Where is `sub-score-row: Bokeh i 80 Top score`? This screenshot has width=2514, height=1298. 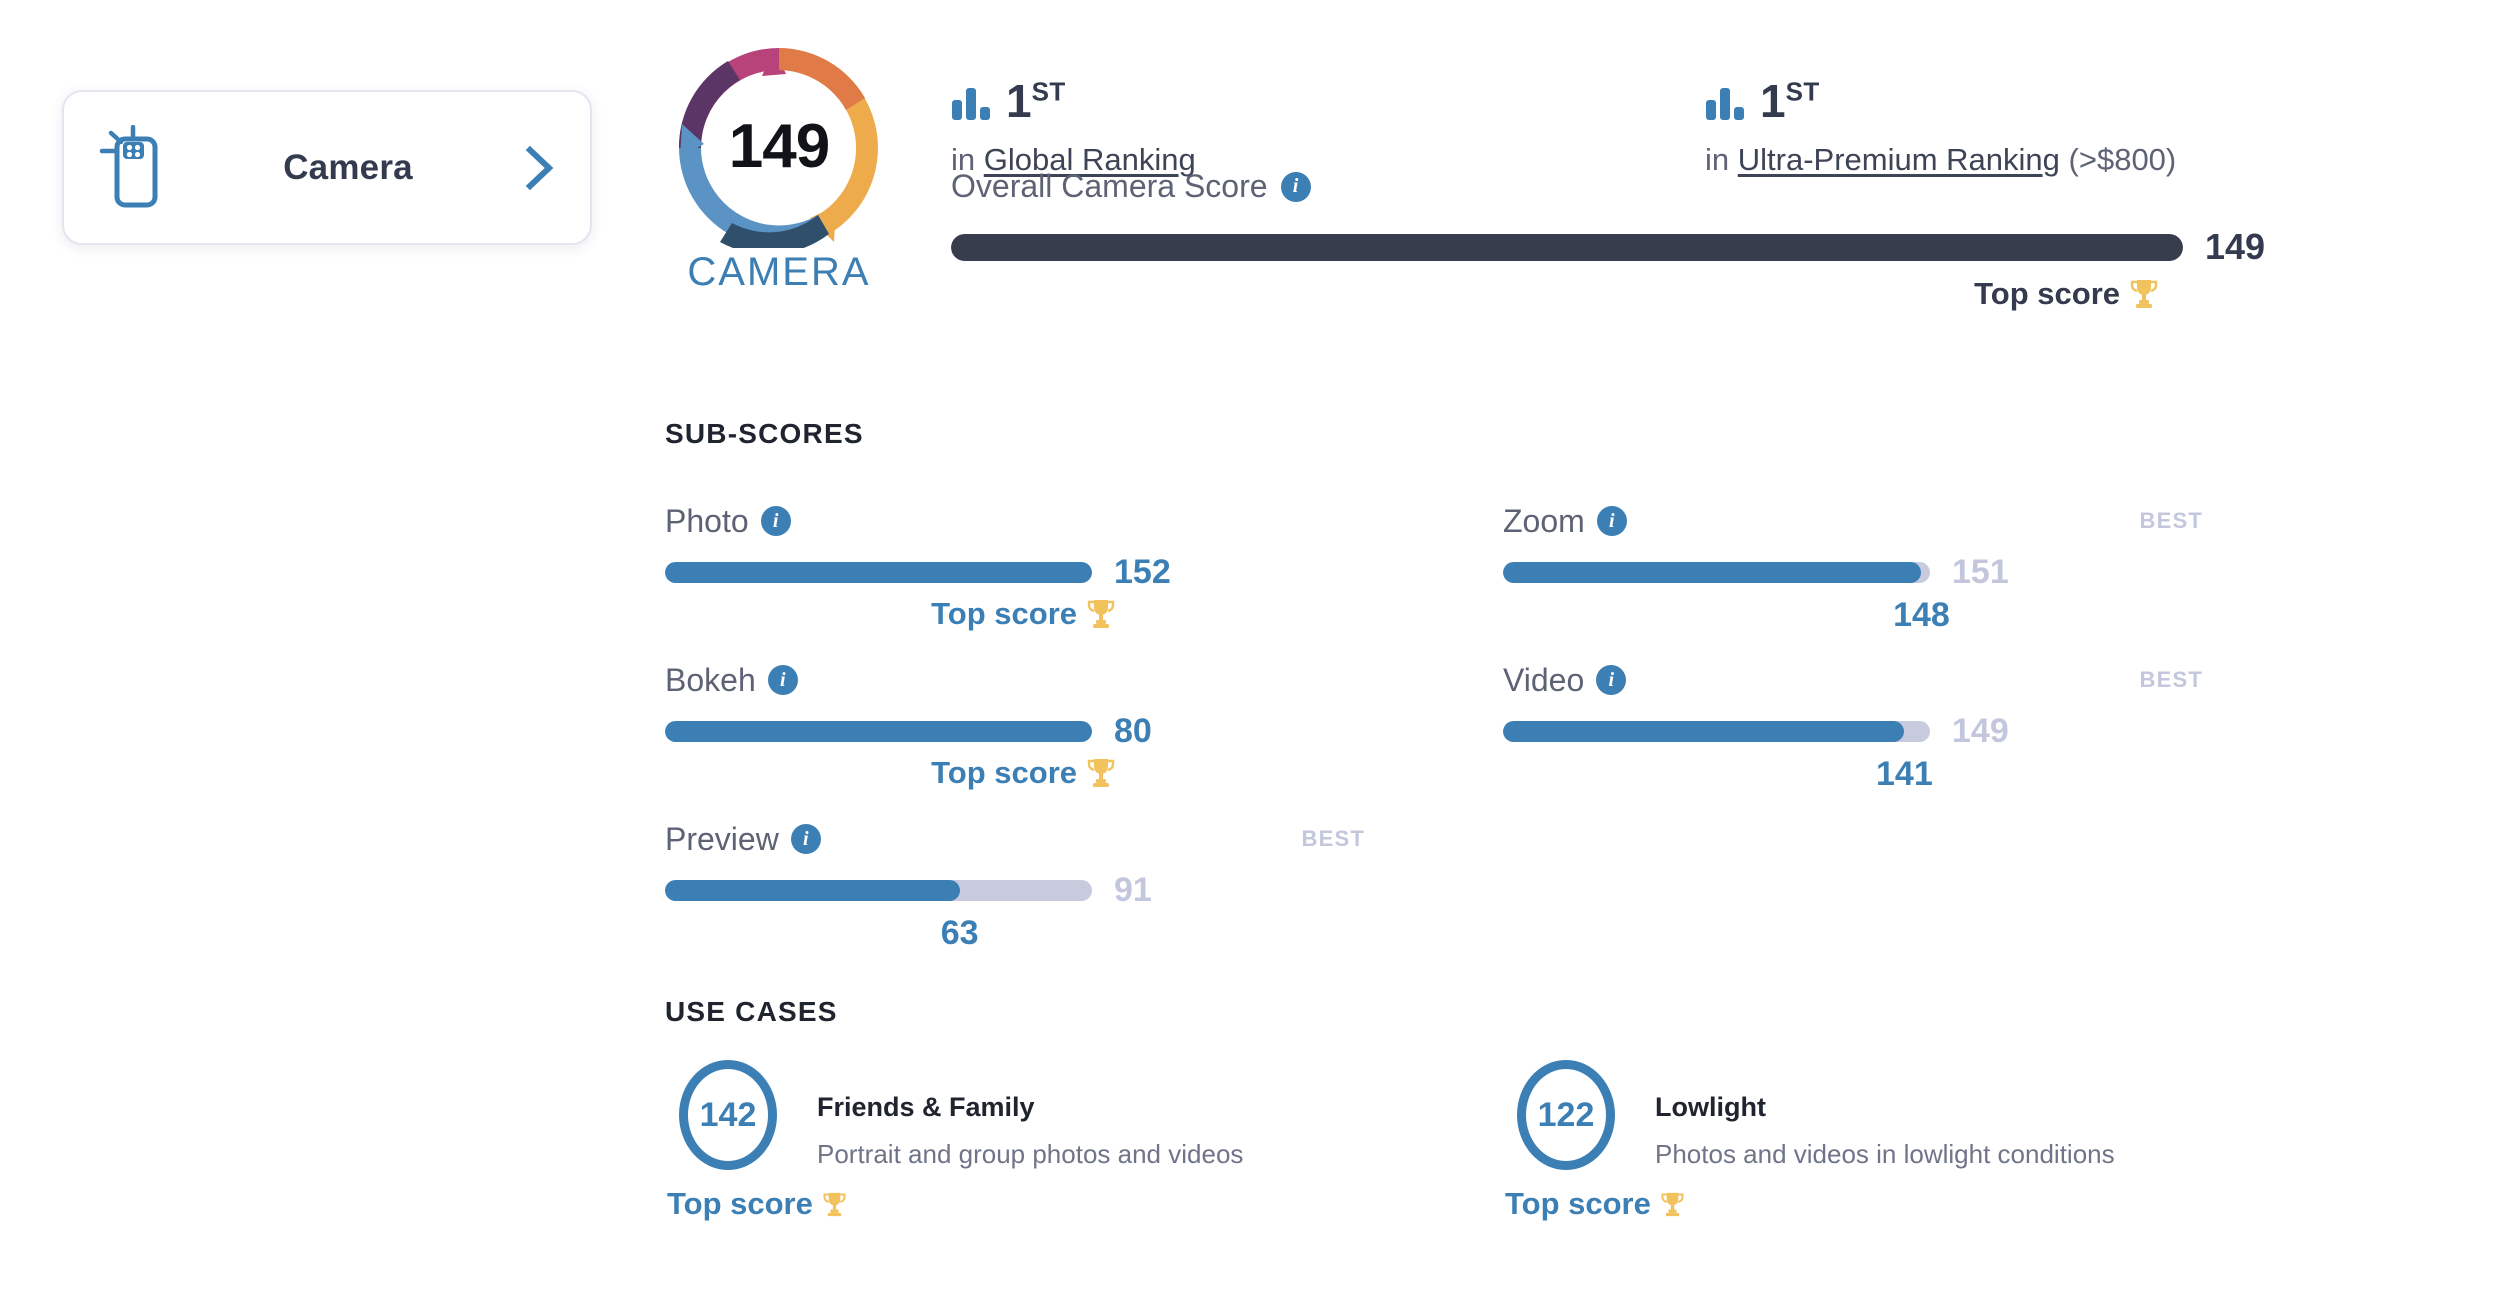
sub-score-row: Bokeh i 80 Top score is located at coordinates (1015, 738).